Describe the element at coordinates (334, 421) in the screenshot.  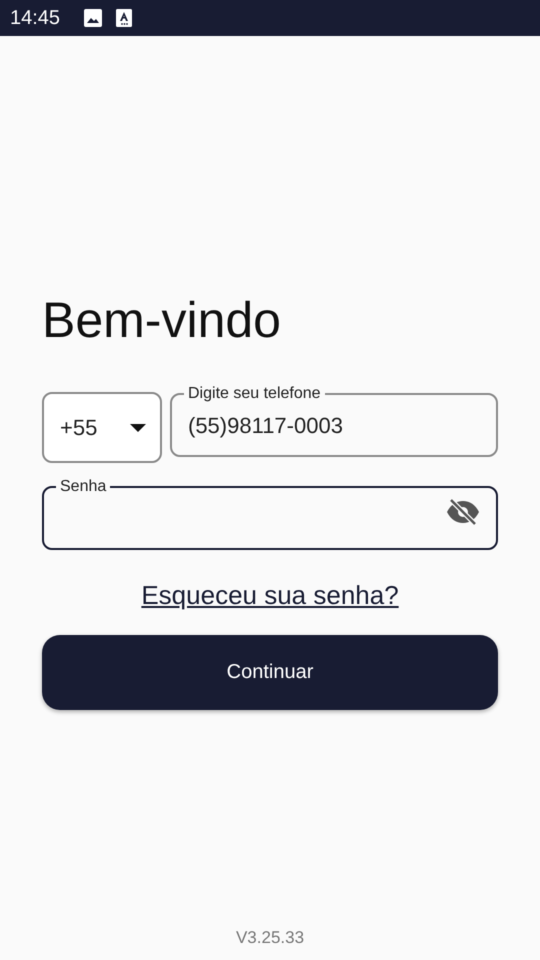
I see `phone-field: Digite seu telefone (55)98117-0003` at that location.